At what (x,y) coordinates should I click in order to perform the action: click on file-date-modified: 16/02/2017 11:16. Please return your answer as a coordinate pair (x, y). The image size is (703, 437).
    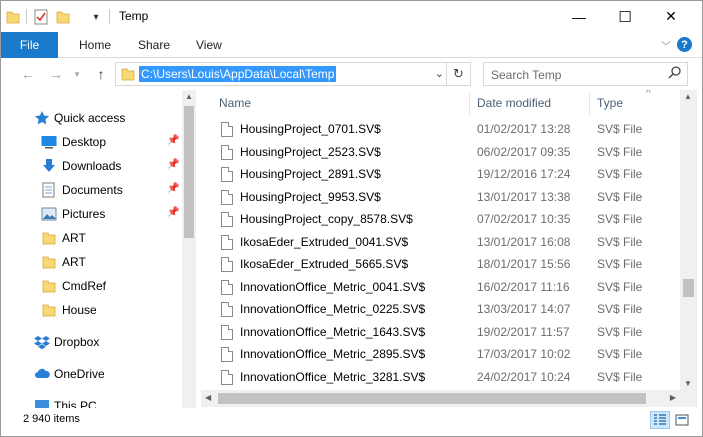
    Looking at the image, I should click on (523, 286).